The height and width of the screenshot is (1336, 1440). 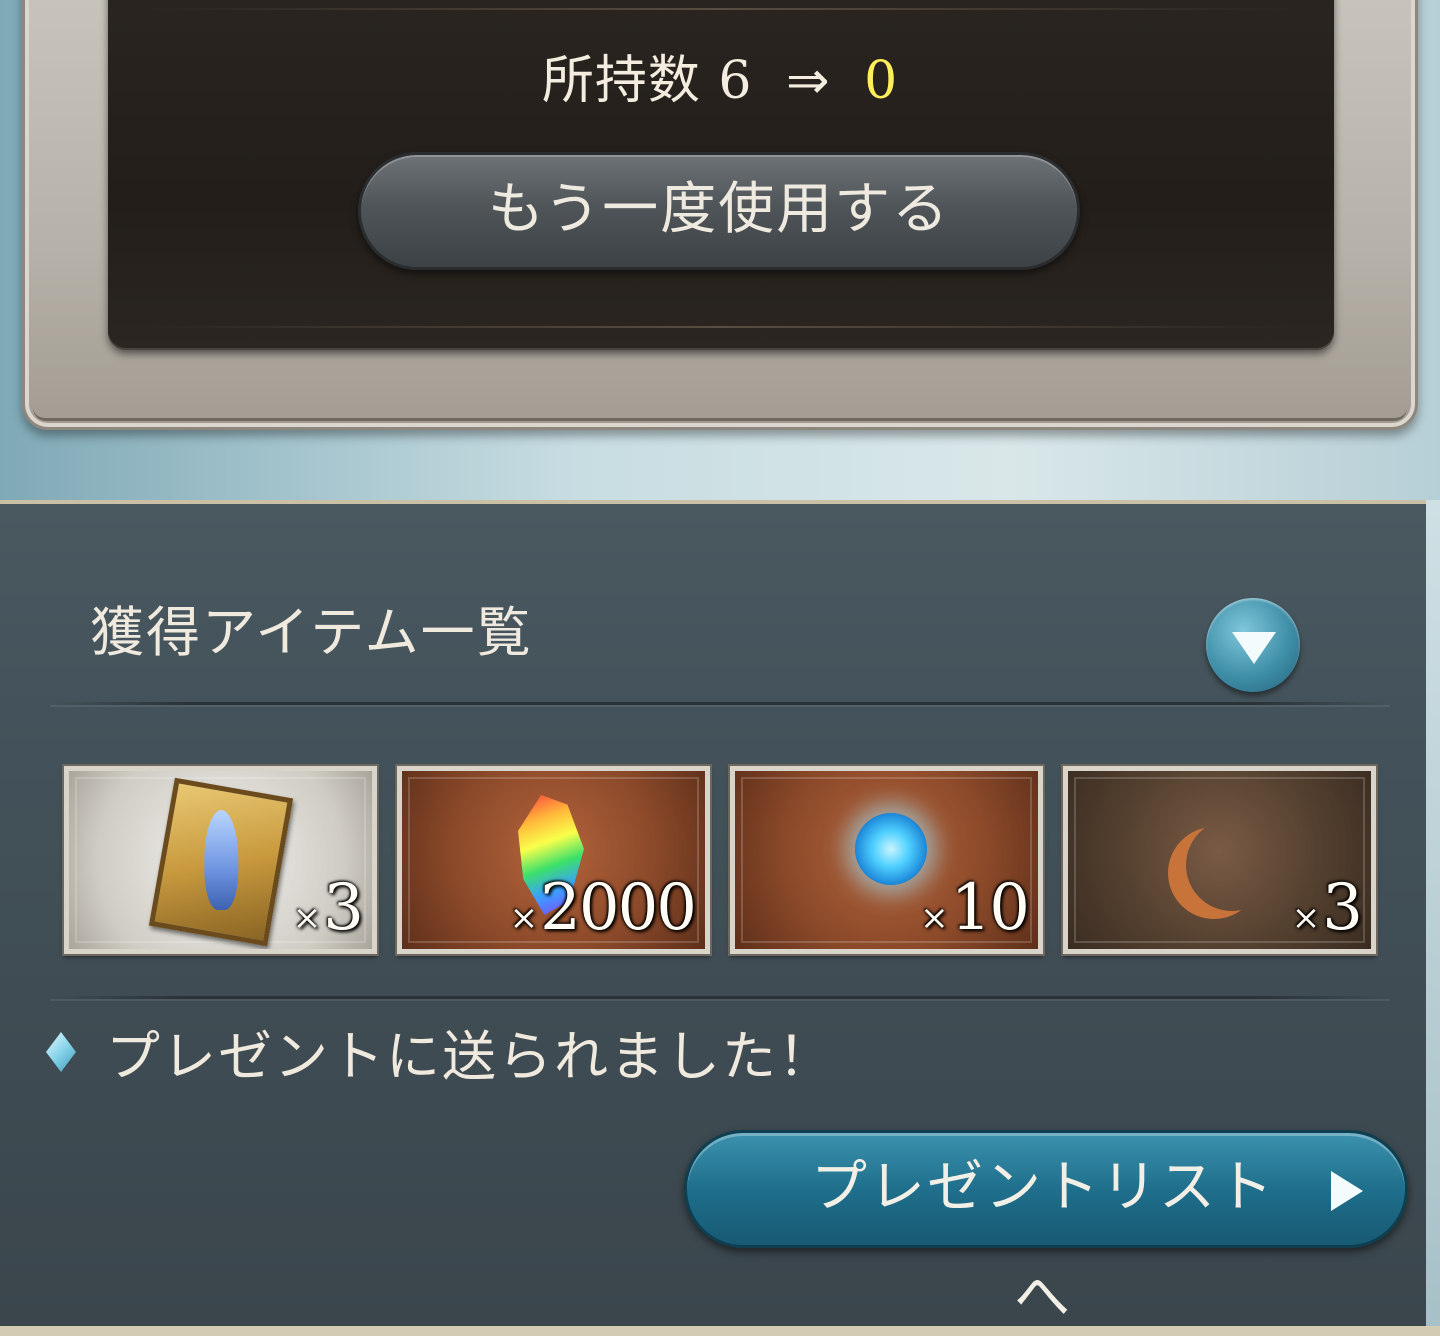 I want to click on present-list-label: プレゼントリストへ, so click(x=1043, y=1242).